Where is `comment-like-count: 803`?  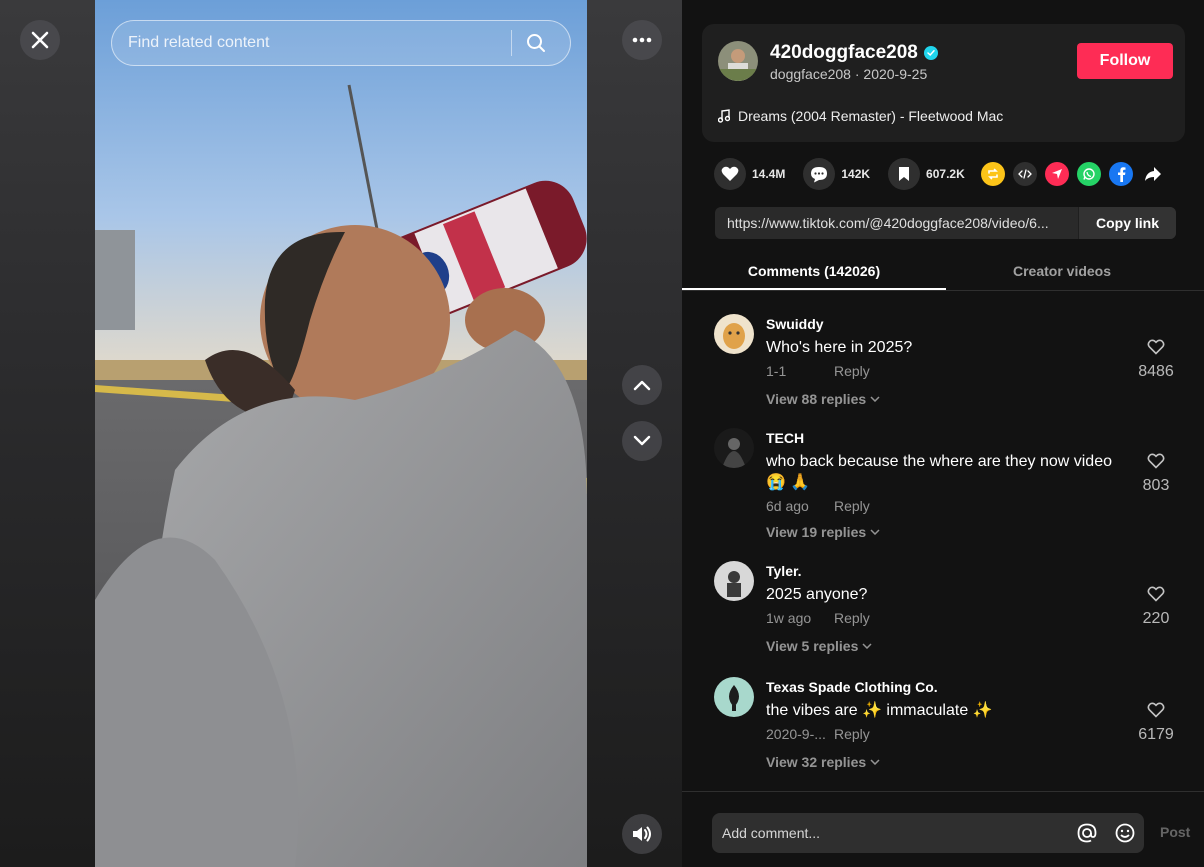
comment-like-count: 803 is located at coordinates (1156, 485).